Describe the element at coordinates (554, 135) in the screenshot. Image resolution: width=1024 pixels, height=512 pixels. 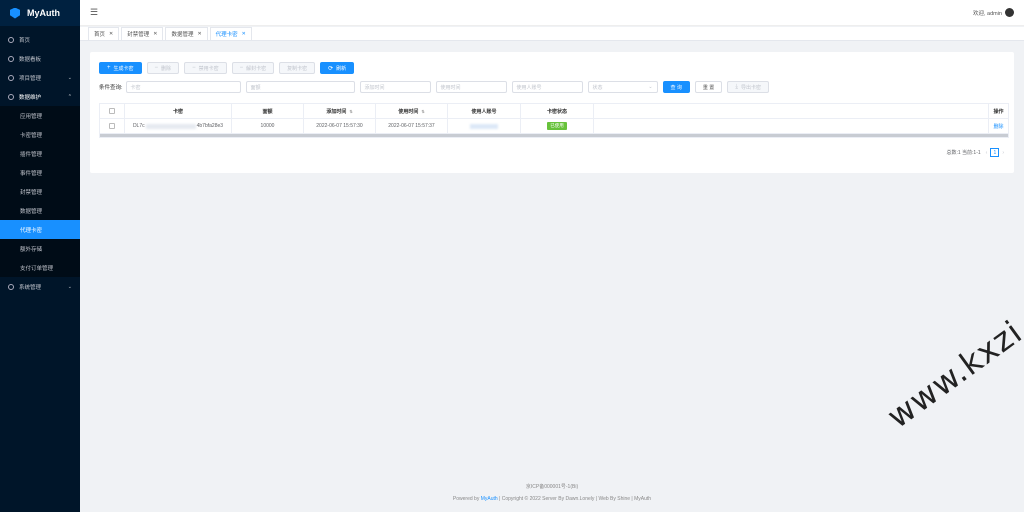
I see `horizontal-scrollbar` at that location.